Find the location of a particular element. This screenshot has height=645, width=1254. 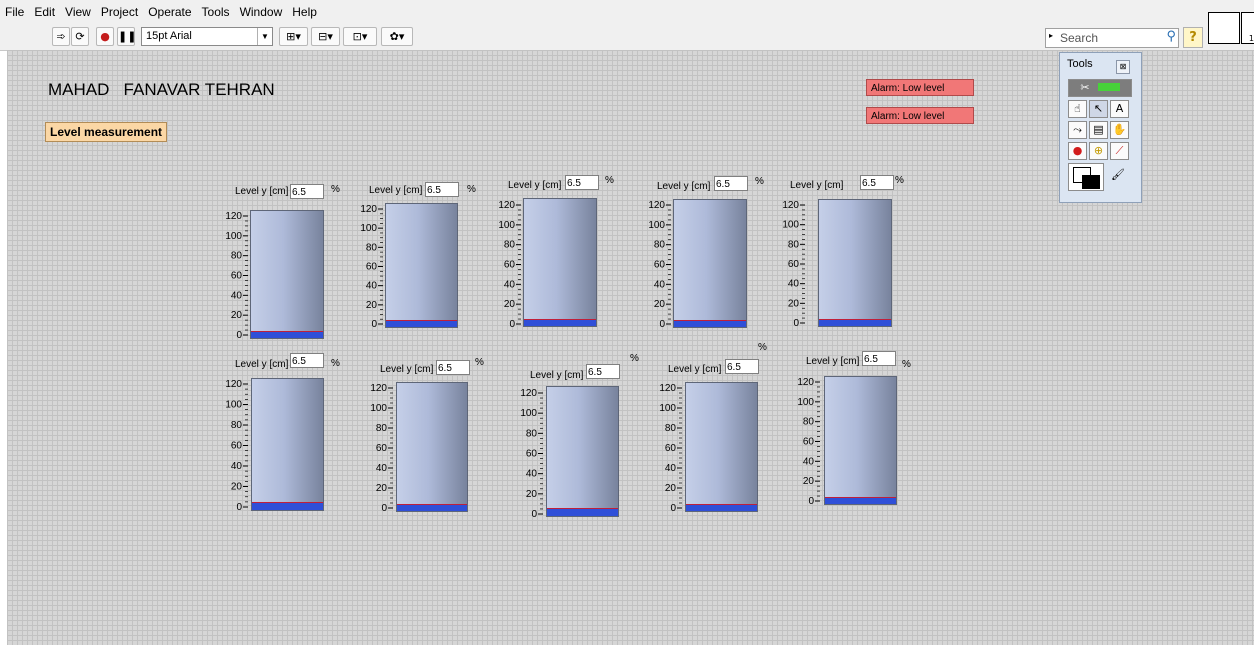

menu-window: Window is located at coordinates (261, 9).